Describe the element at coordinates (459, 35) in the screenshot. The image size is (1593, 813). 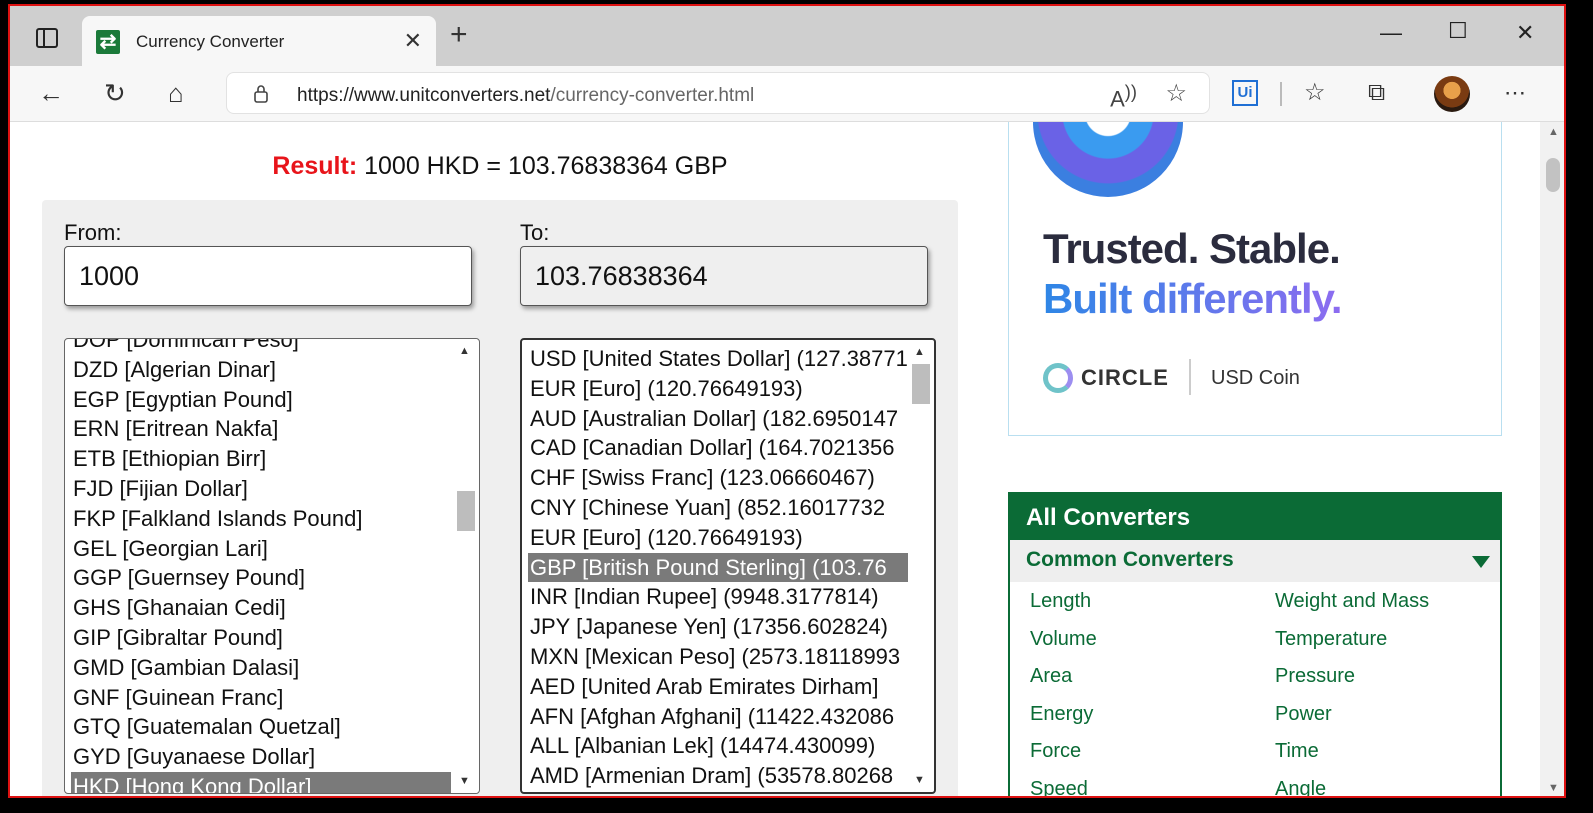
I see `plus-icon: +` at that location.